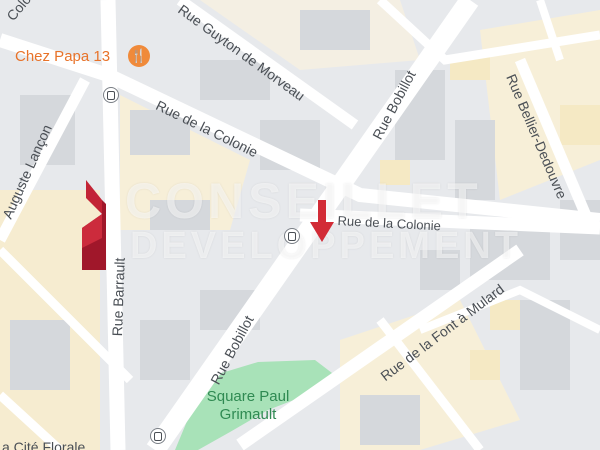 Image resolution: width=600 pixels, height=450 pixels. Describe the element at coordinates (62, 56) in the screenshot. I see `poi-restaurant-label: Chez Papa 13` at that location.